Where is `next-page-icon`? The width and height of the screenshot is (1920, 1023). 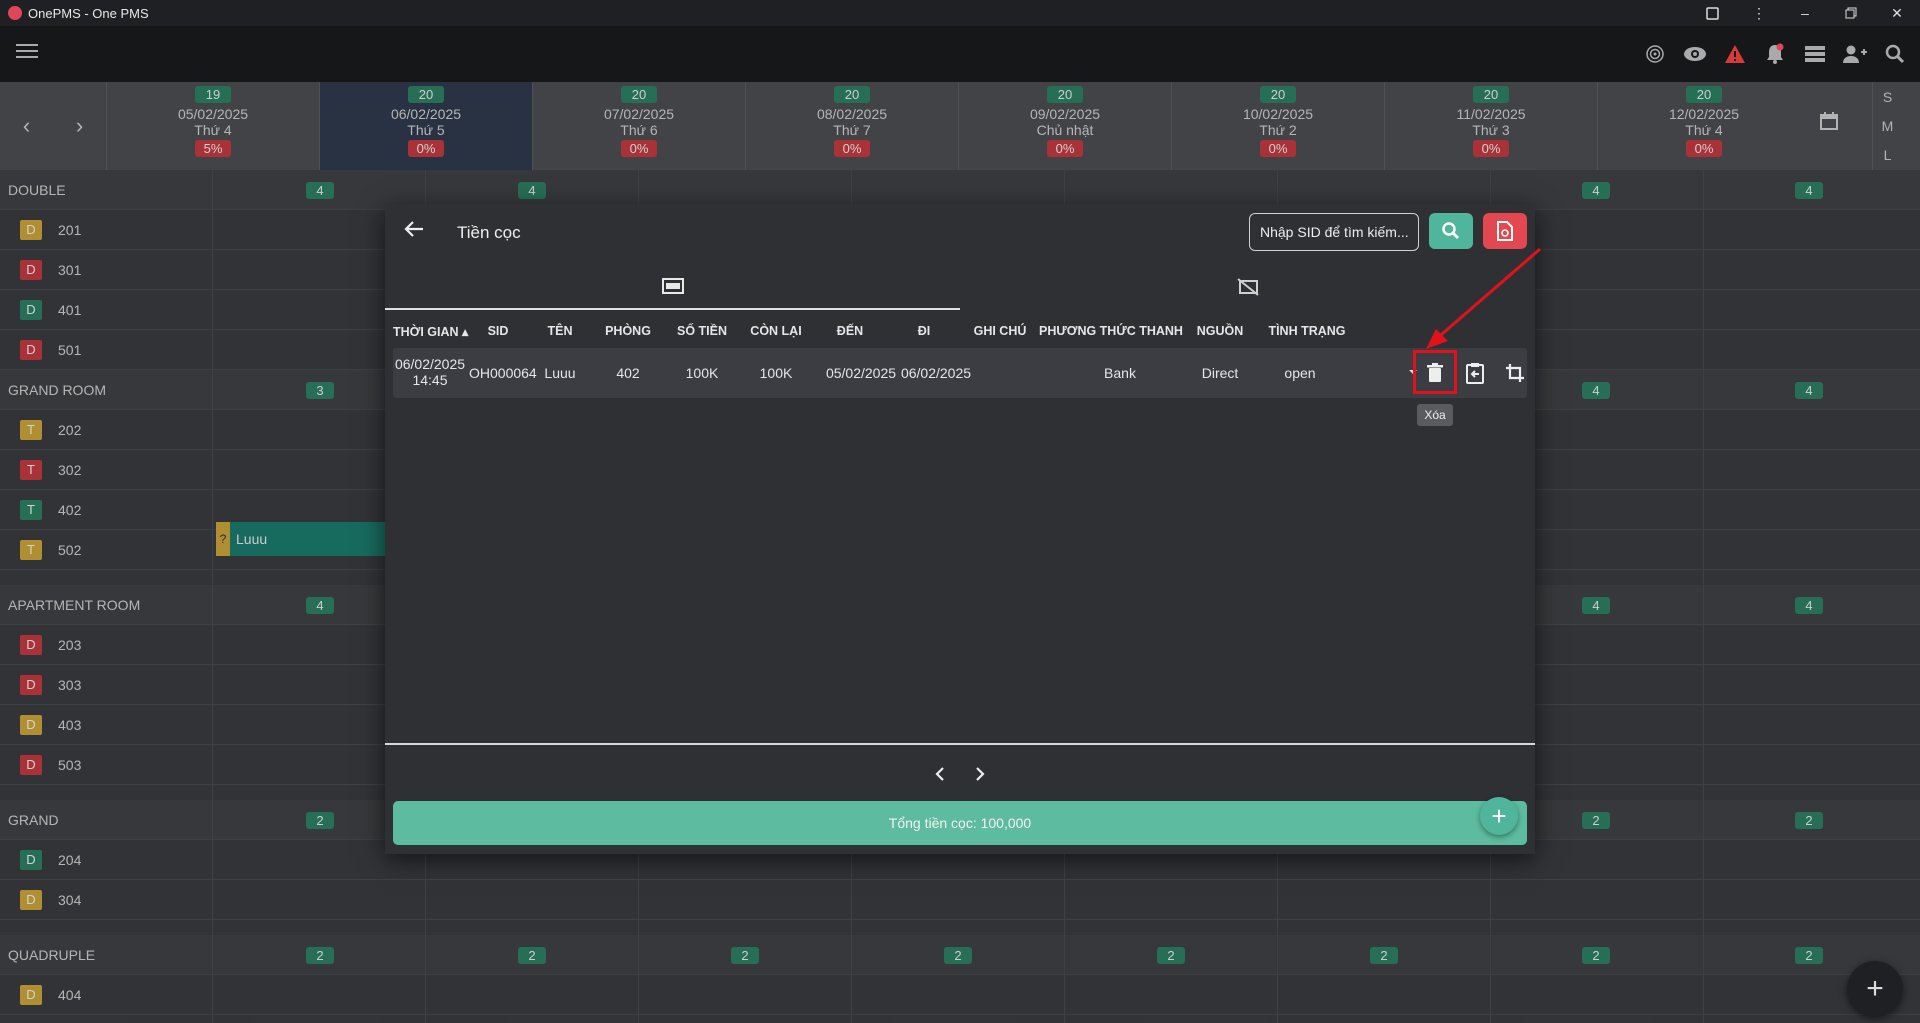
next-page-icon is located at coordinates (980, 774).